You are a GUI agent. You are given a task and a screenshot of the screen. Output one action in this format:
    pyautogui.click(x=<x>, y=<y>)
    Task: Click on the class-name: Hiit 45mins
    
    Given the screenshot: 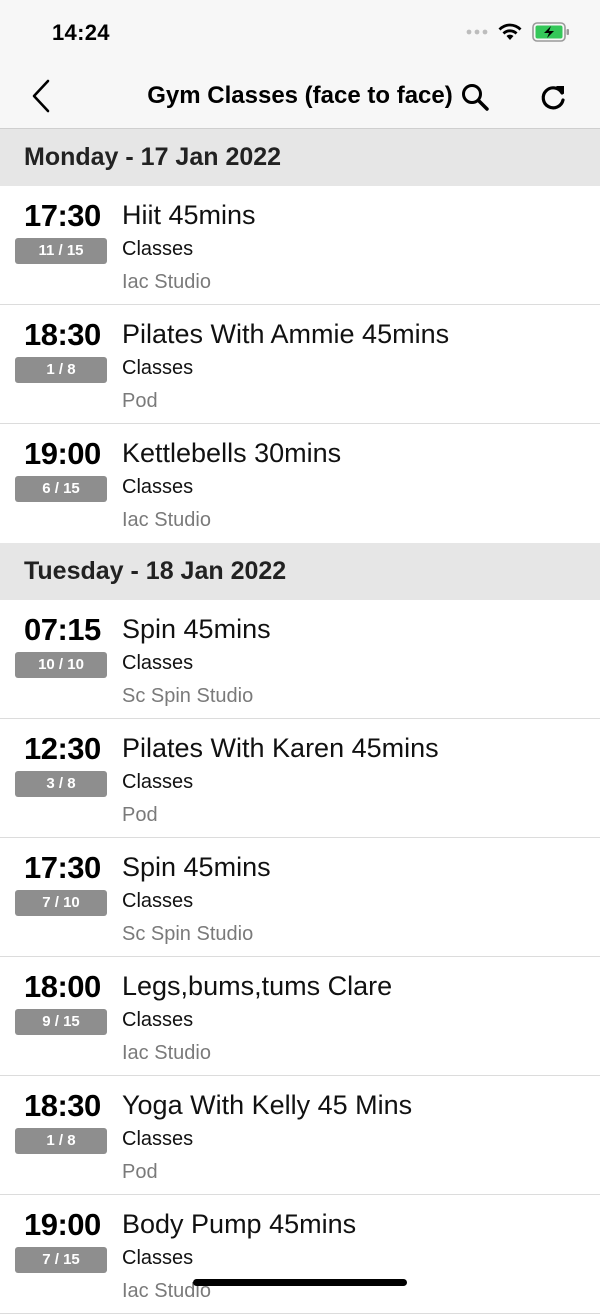 What is the action you would take?
    pyautogui.click(x=189, y=215)
    